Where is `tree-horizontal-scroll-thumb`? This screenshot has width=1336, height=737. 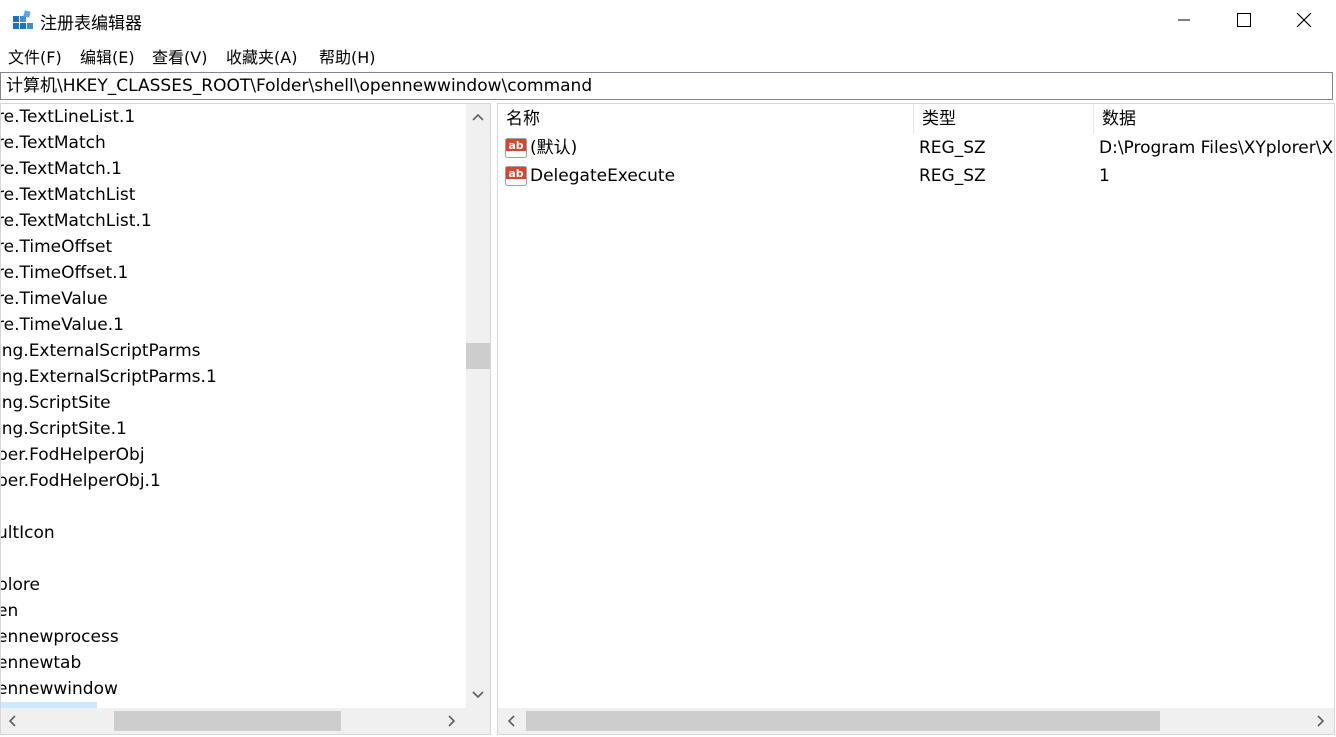
tree-horizontal-scroll-thumb is located at coordinates (227, 721).